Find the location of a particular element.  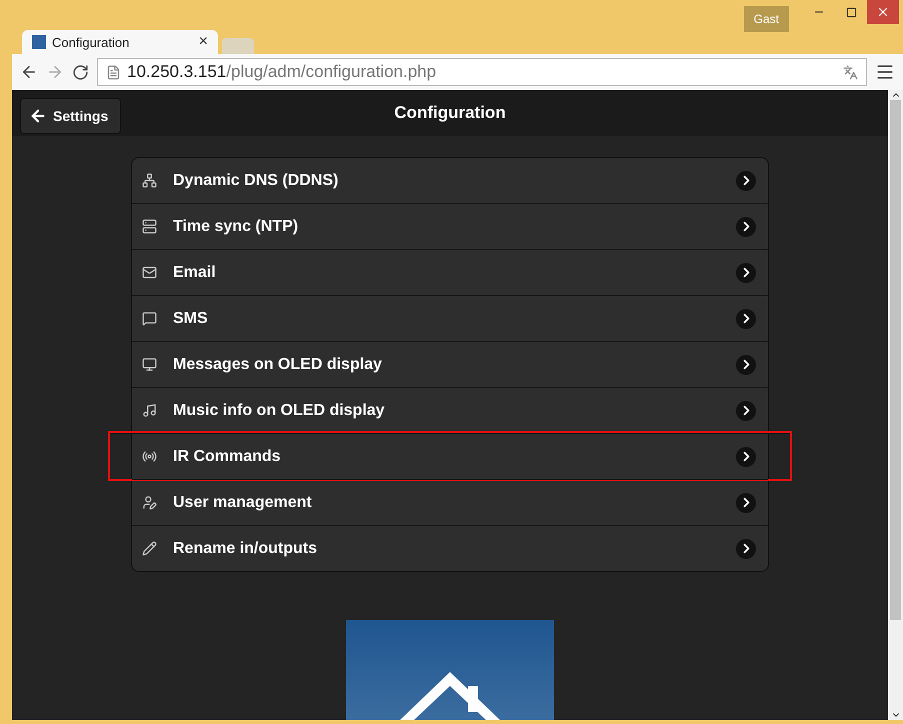

reload-icon is located at coordinates (80, 72).